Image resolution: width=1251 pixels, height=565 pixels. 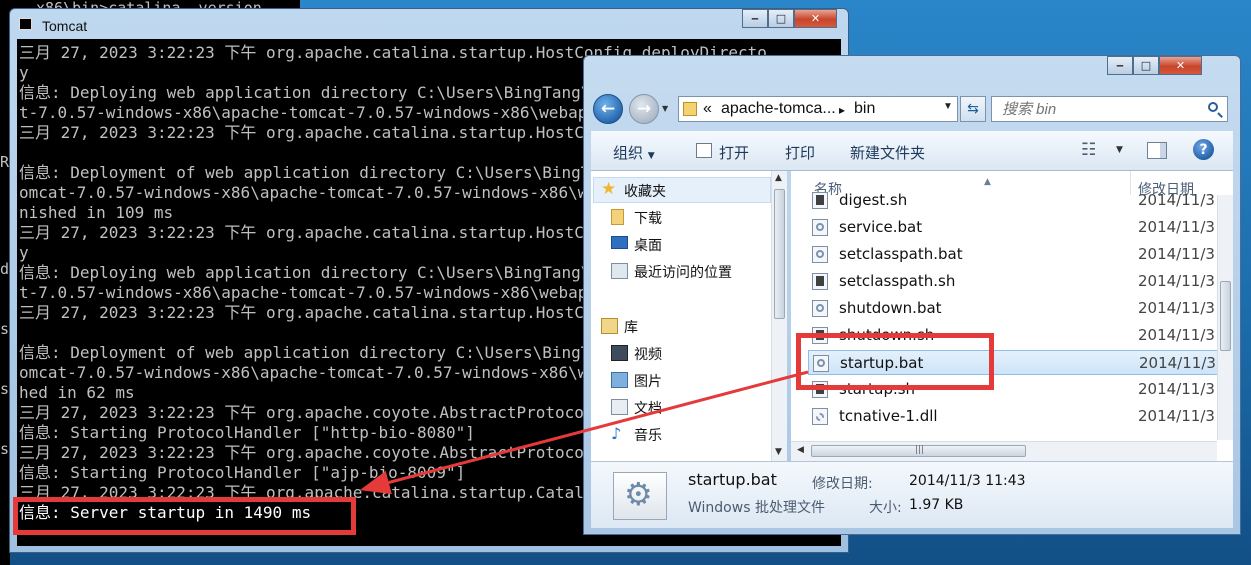 I want to click on preview-pane-icon, so click(x=1157, y=150).